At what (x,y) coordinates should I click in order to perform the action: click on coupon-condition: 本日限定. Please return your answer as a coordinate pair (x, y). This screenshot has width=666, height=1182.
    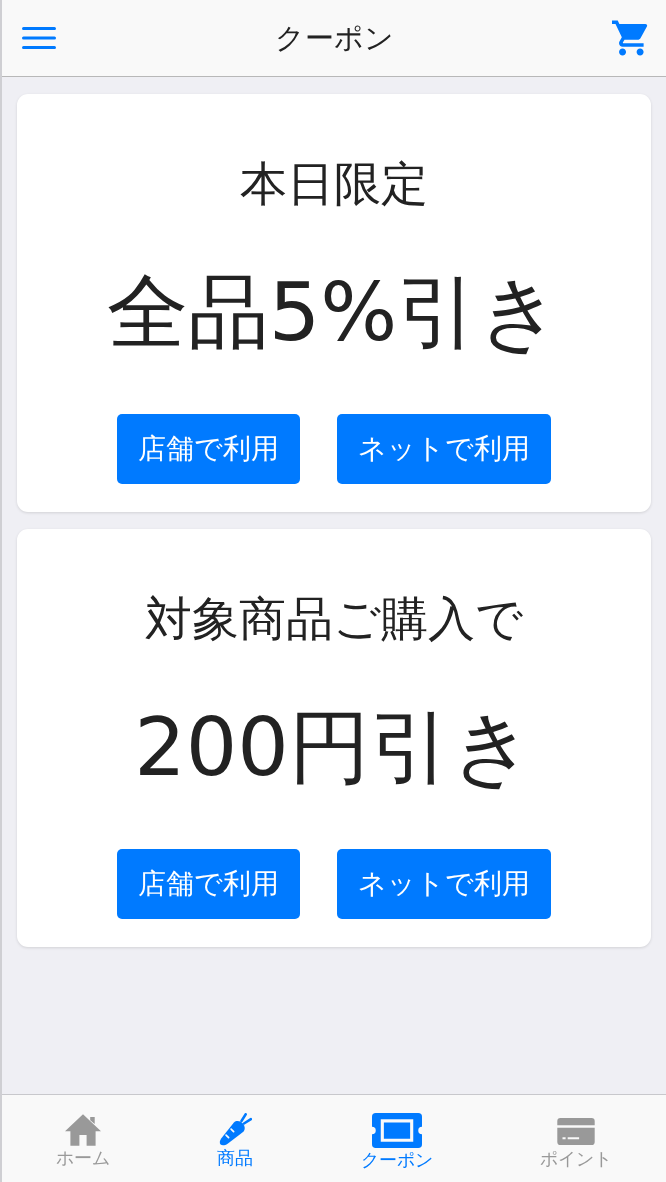
    Looking at the image, I should click on (334, 184).